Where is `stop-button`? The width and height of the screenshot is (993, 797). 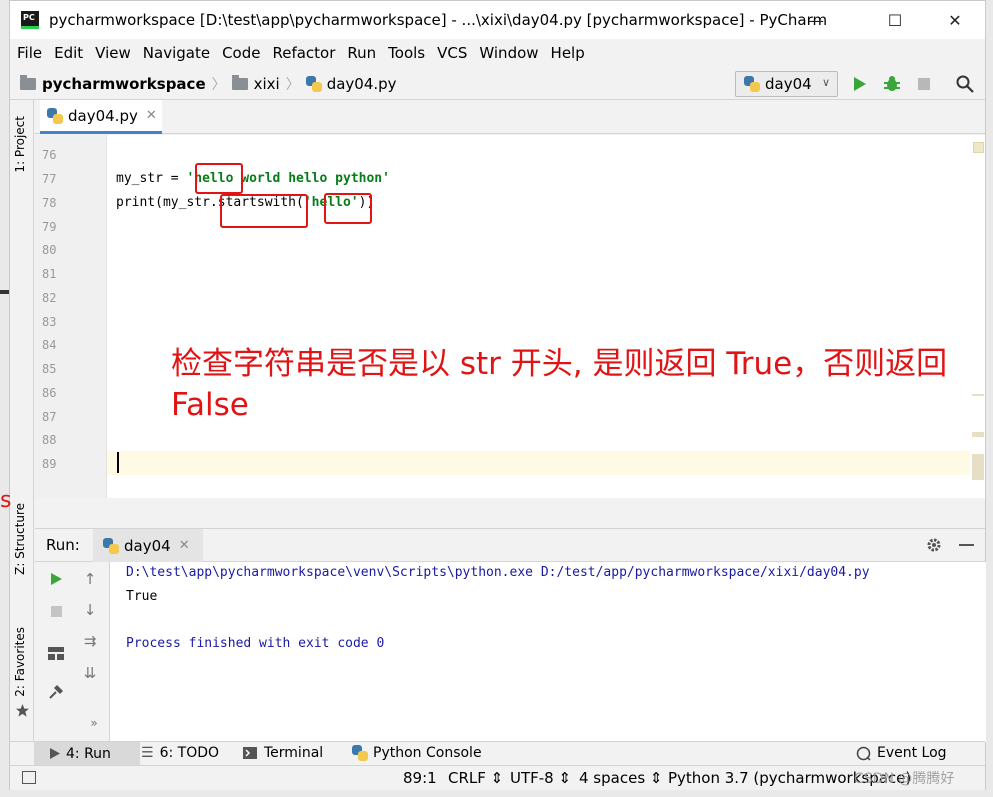 stop-button is located at coordinates (924, 84).